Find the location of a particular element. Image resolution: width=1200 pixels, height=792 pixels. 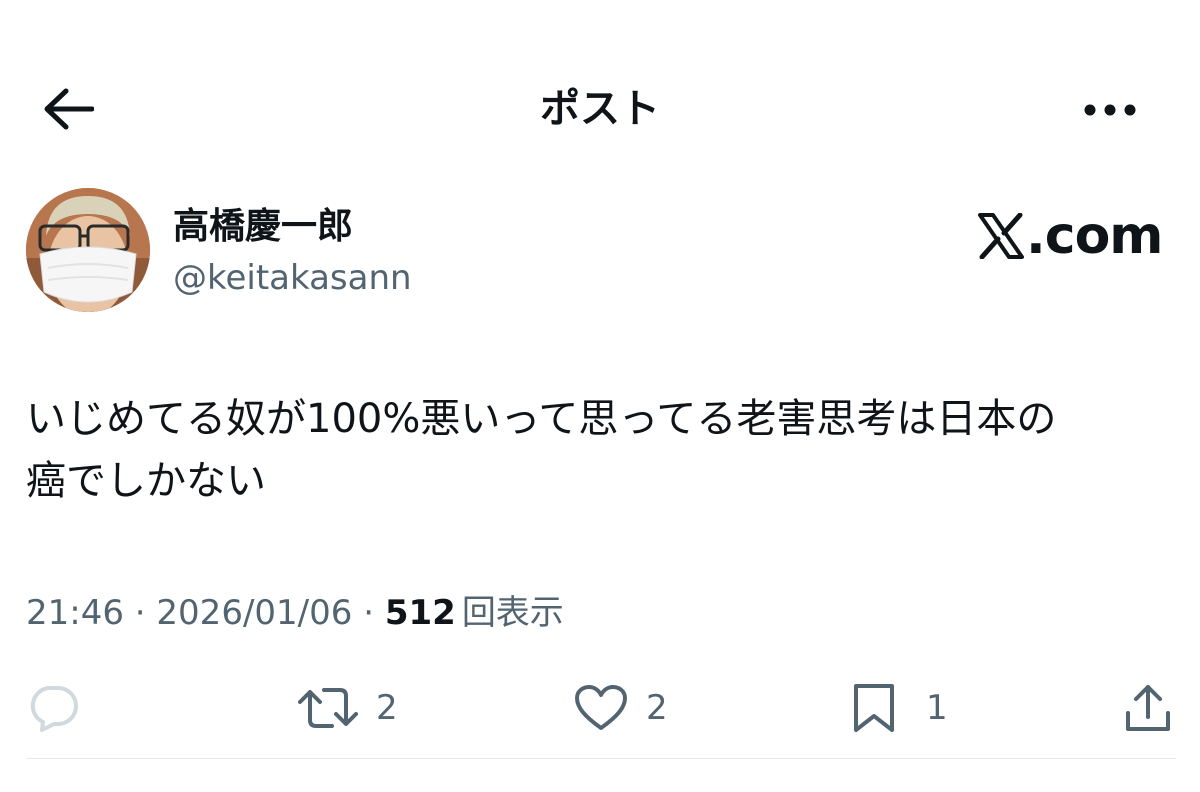

more-button is located at coordinates (1110, 110).